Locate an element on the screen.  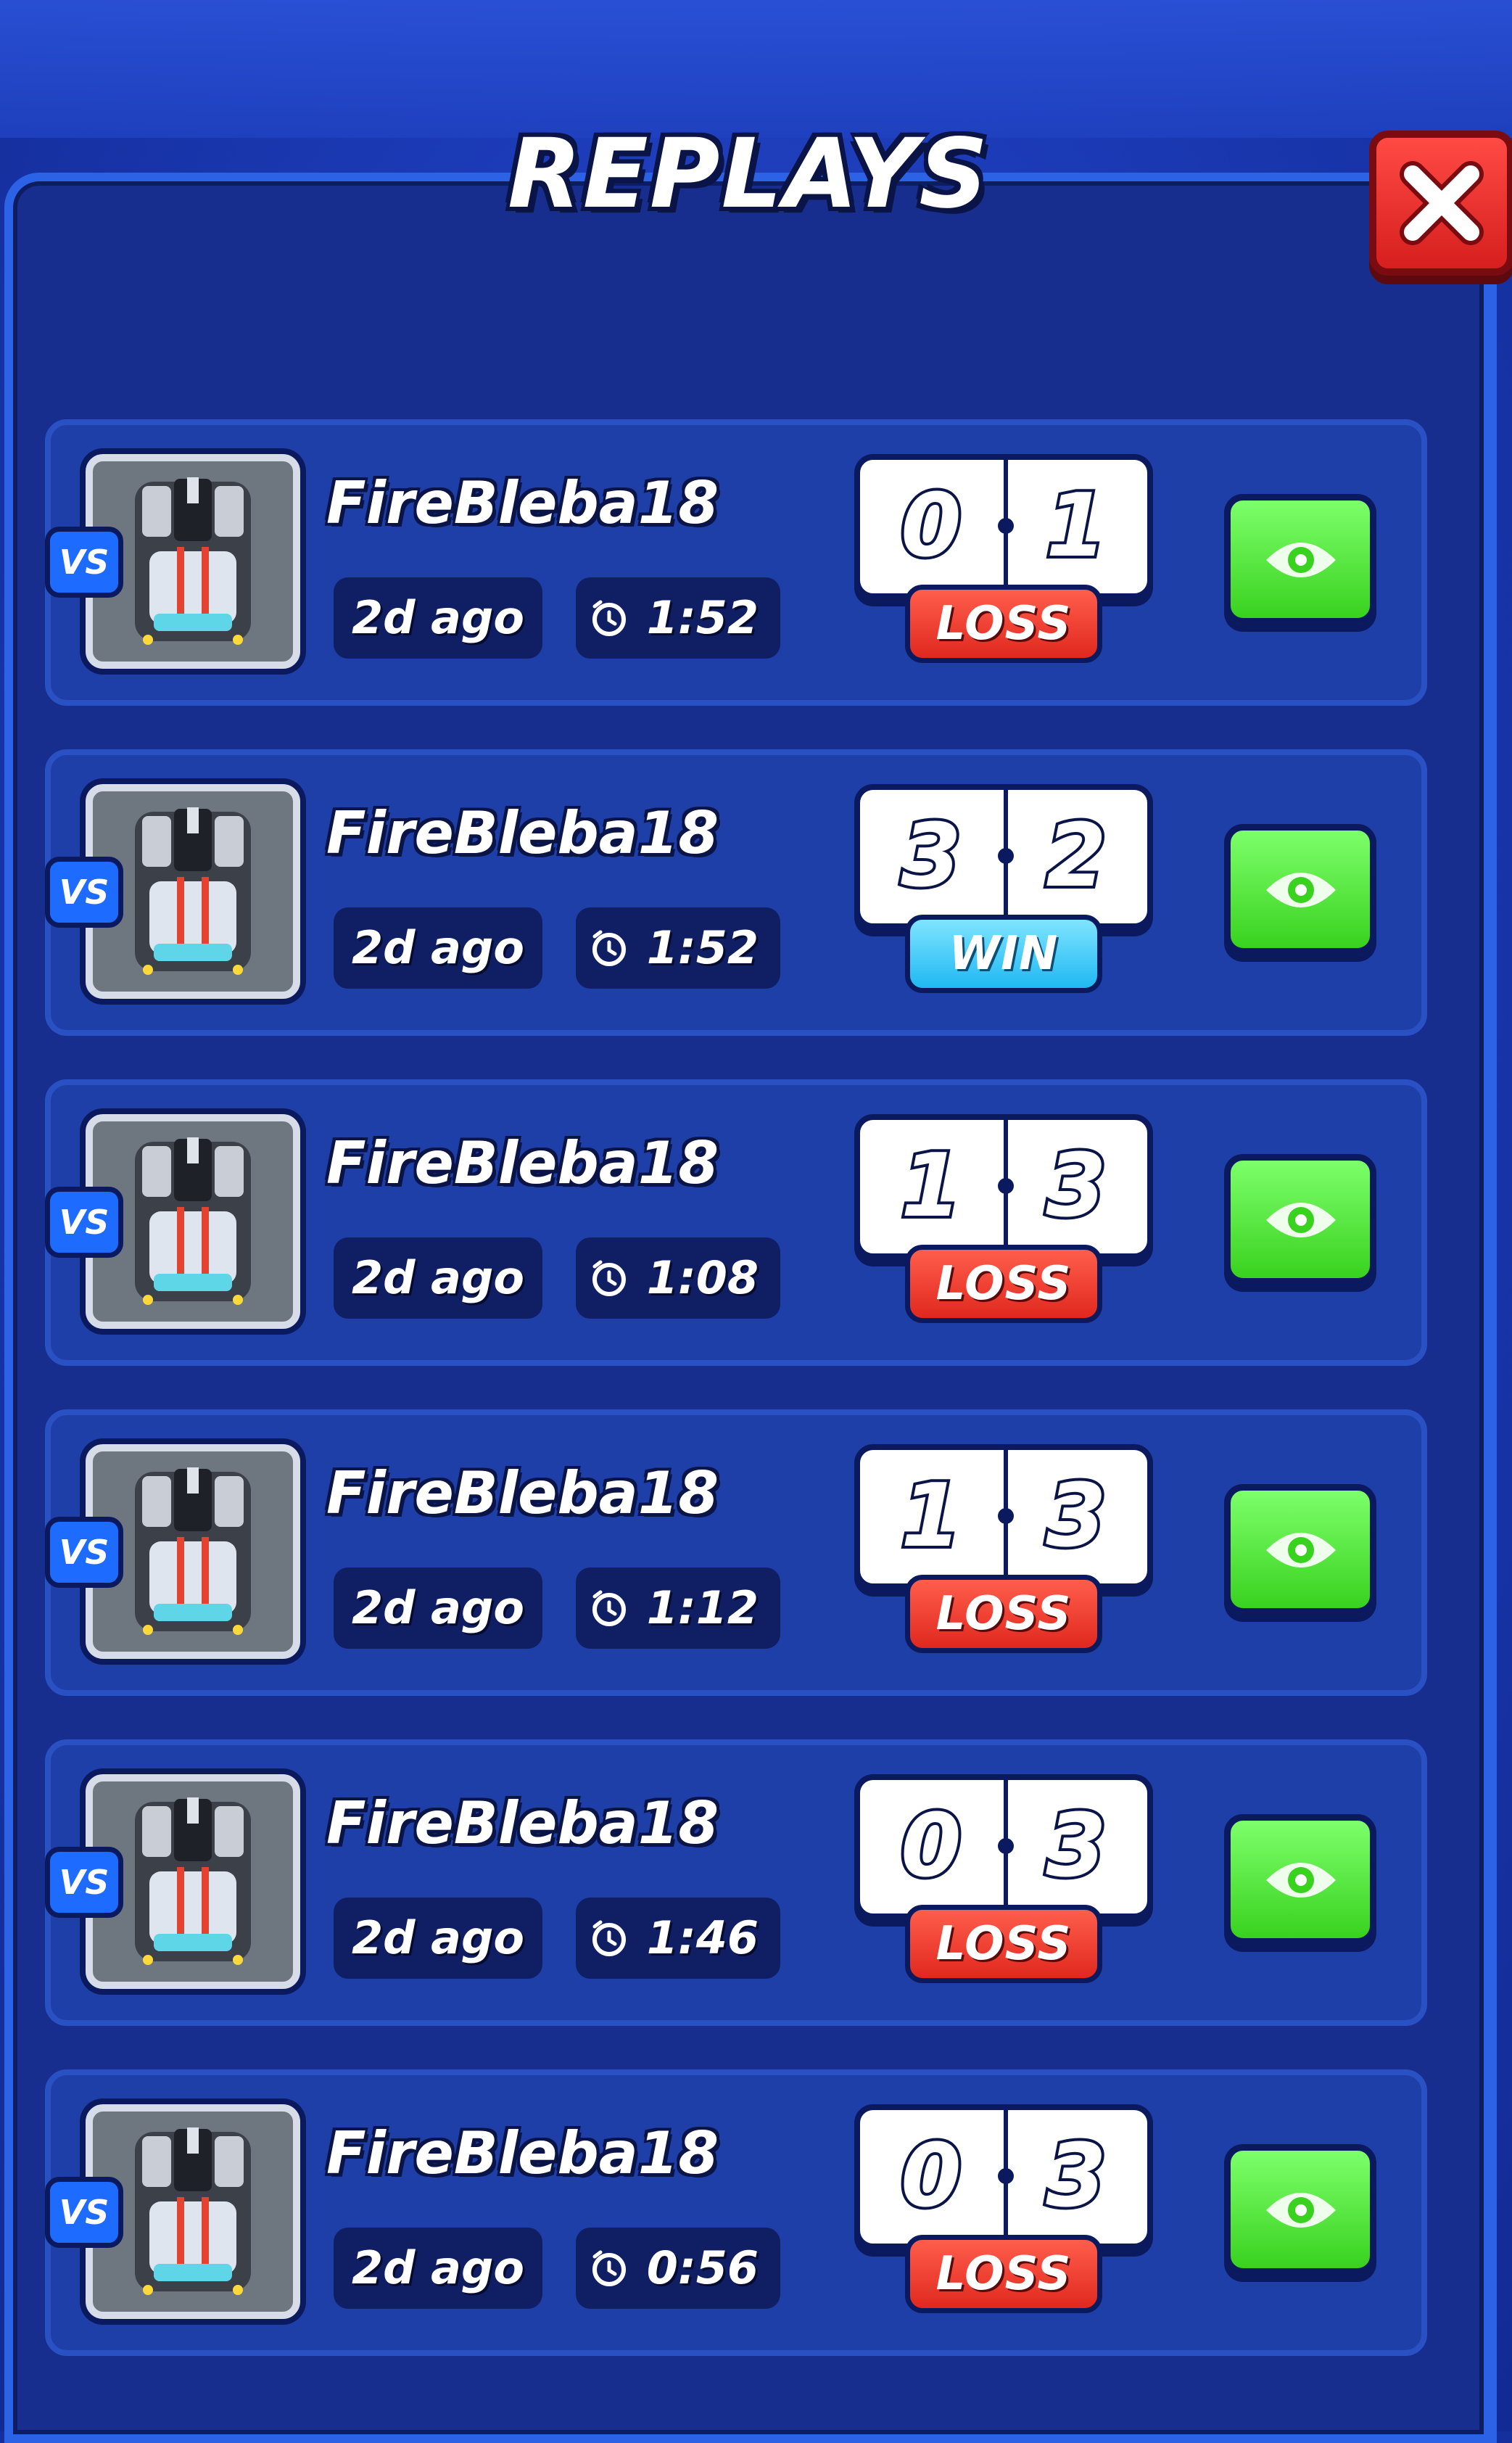
close-icon is located at coordinates (1442, 203).